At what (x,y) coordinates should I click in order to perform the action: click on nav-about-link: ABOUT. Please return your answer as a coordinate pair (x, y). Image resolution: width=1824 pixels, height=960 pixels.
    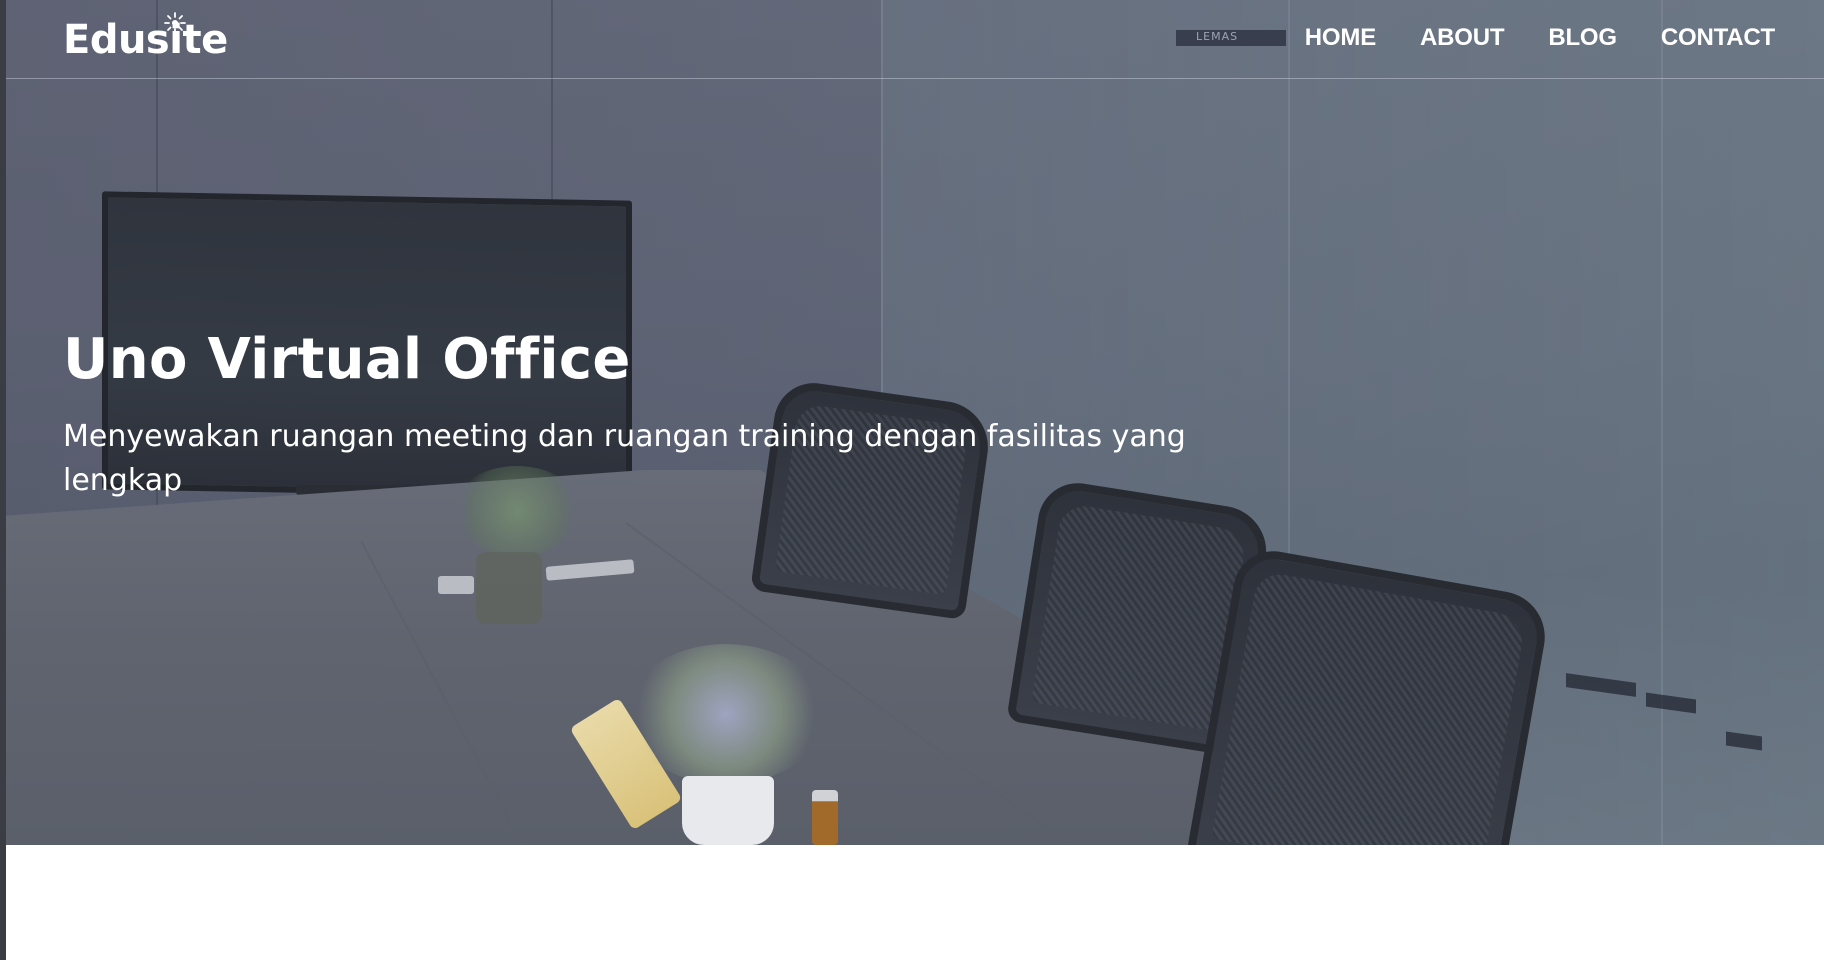
    Looking at the image, I should click on (1462, 38).